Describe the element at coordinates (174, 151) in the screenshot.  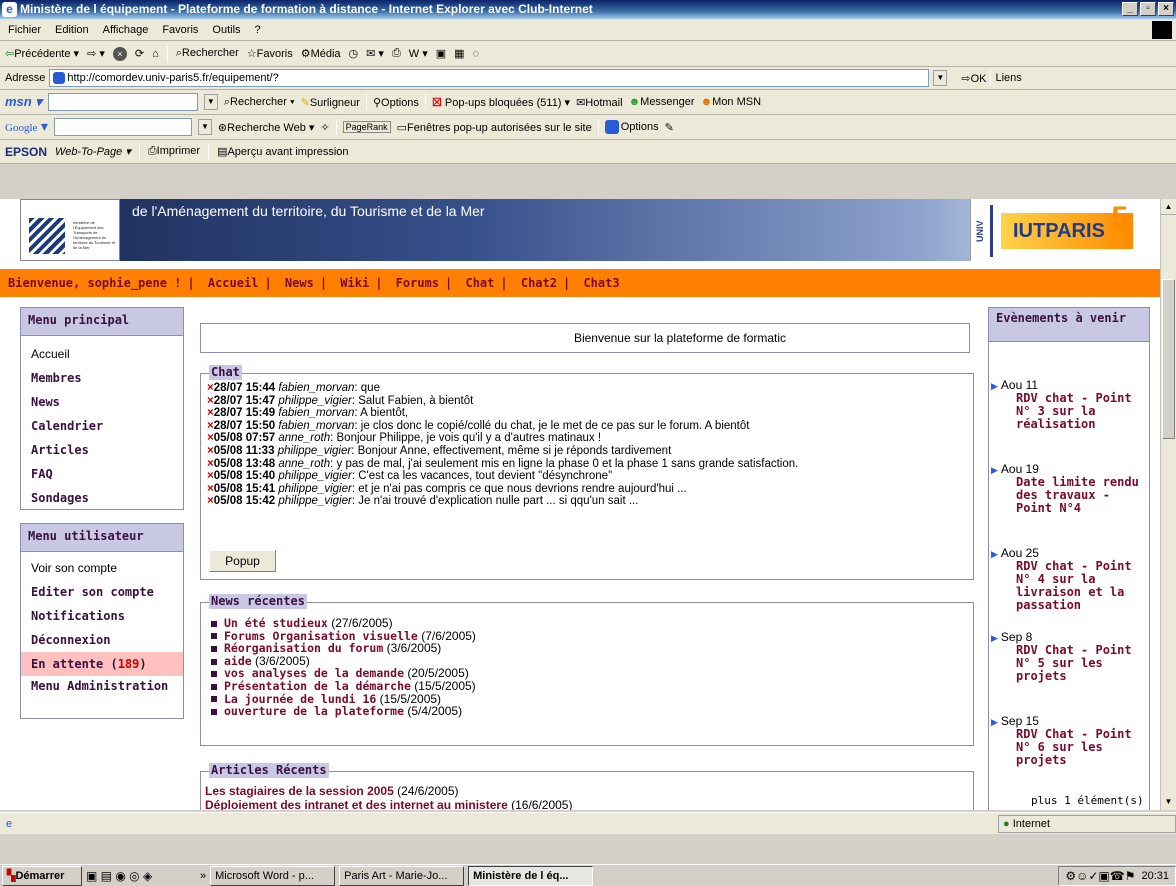
I see `print-button: ⎙Imprimer` at that location.